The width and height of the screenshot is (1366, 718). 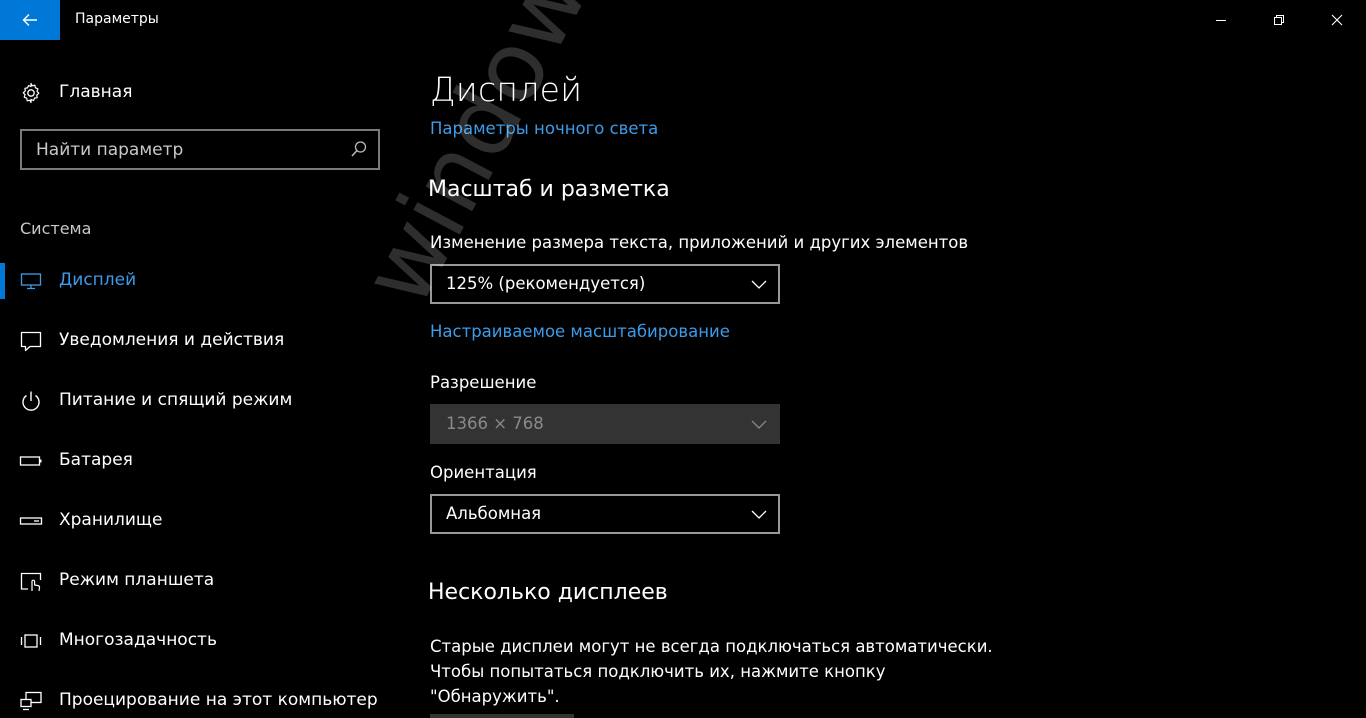 I want to click on tablet-mode-icon, so click(x=31, y=582).